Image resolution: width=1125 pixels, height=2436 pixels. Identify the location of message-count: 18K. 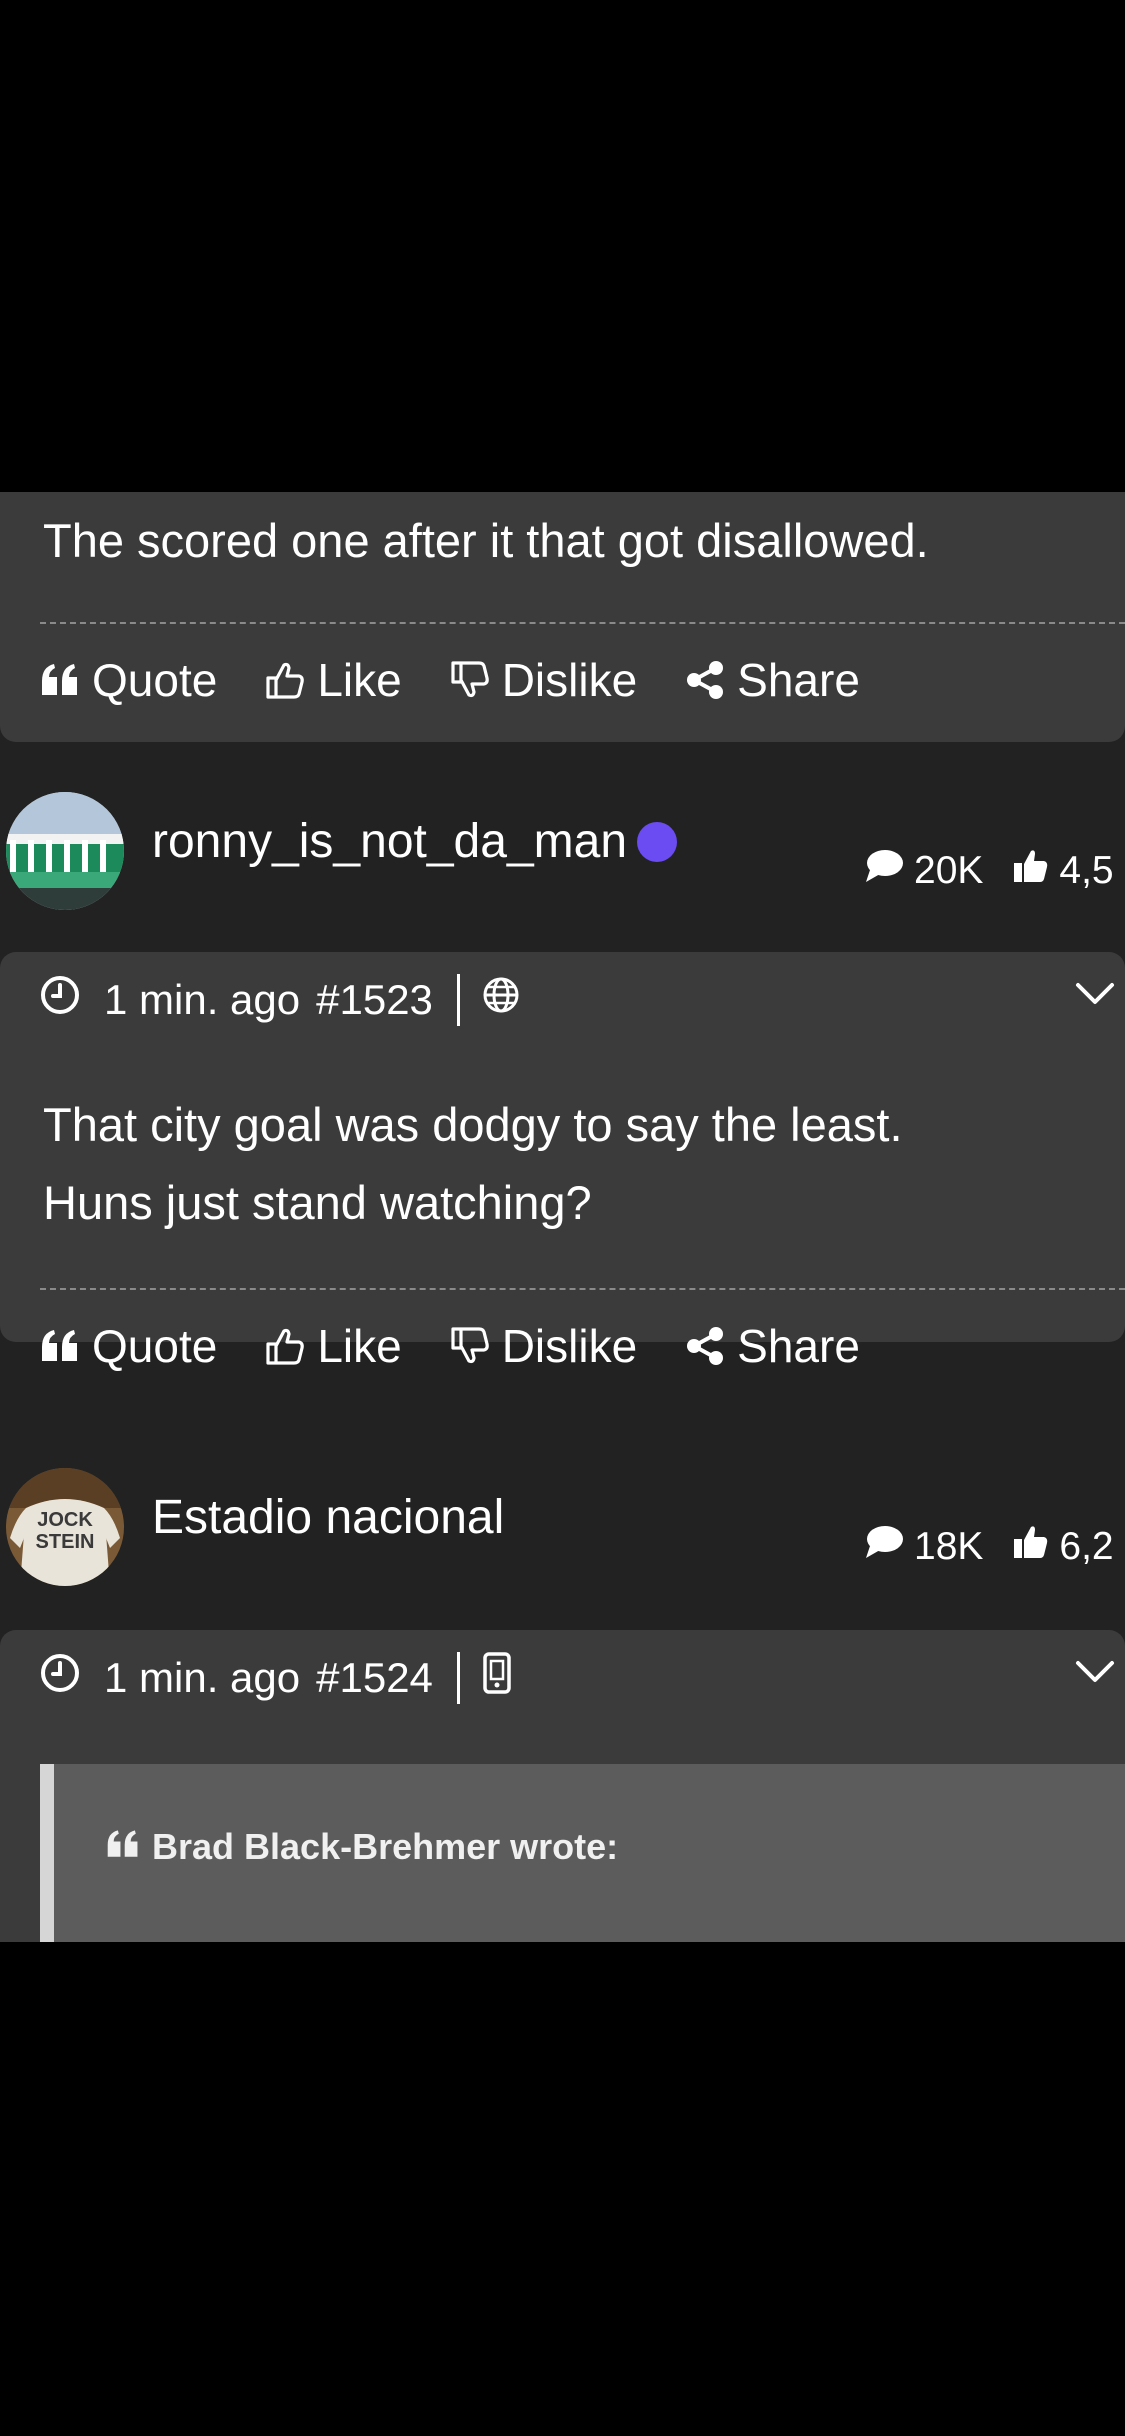
(949, 1546).